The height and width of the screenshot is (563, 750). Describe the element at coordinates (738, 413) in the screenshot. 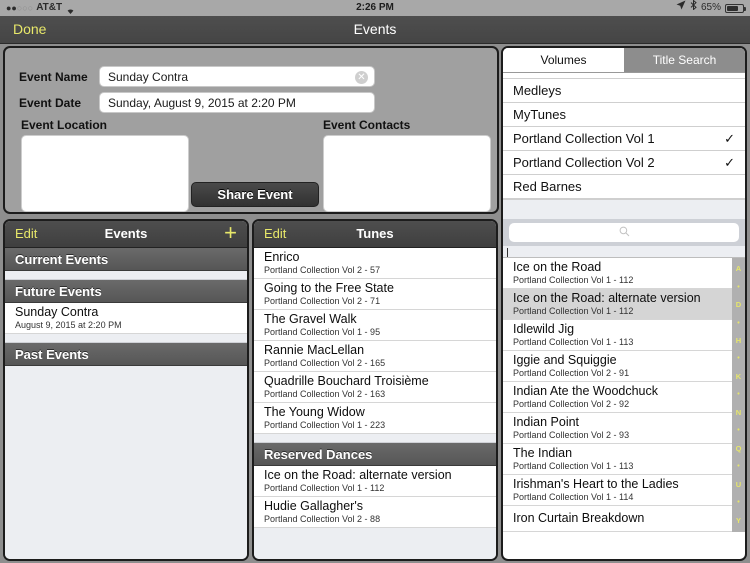

I see `index-letter: N` at that location.